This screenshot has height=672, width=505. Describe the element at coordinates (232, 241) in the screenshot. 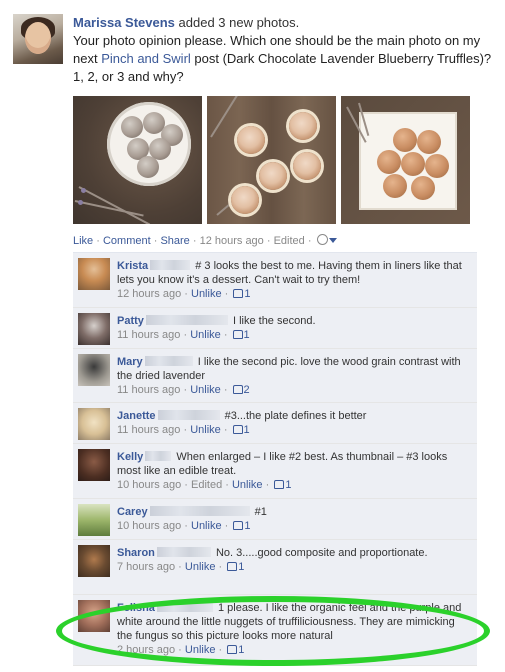

I see `post-timestamp: 12 hours ago` at that location.